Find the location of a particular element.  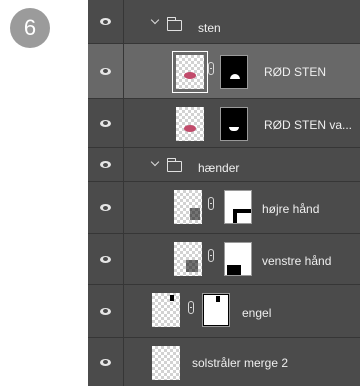

layer-rod-sten: RØD STEN is located at coordinates (224, 71).